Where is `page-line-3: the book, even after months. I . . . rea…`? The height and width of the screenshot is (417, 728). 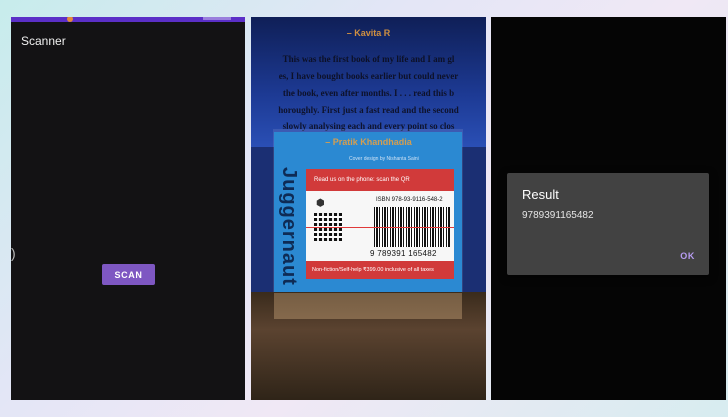
page-line-3: the book, even after months. I . . . rea… is located at coordinates (368, 93).